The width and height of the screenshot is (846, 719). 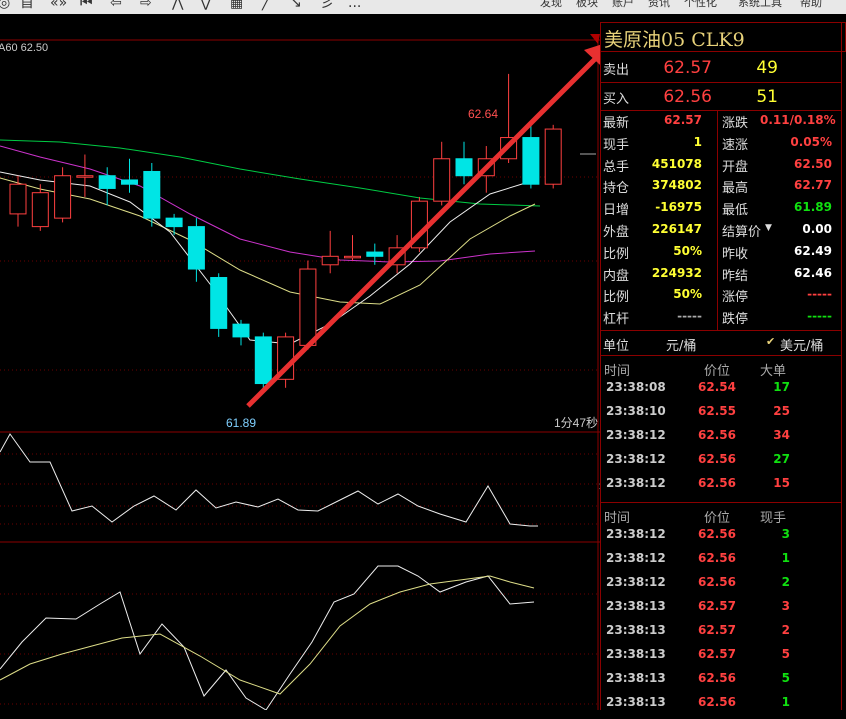 What do you see at coordinates (616, 211) in the screenshot?
I see `stat-label: 日增` at bounding box center [616, 211].